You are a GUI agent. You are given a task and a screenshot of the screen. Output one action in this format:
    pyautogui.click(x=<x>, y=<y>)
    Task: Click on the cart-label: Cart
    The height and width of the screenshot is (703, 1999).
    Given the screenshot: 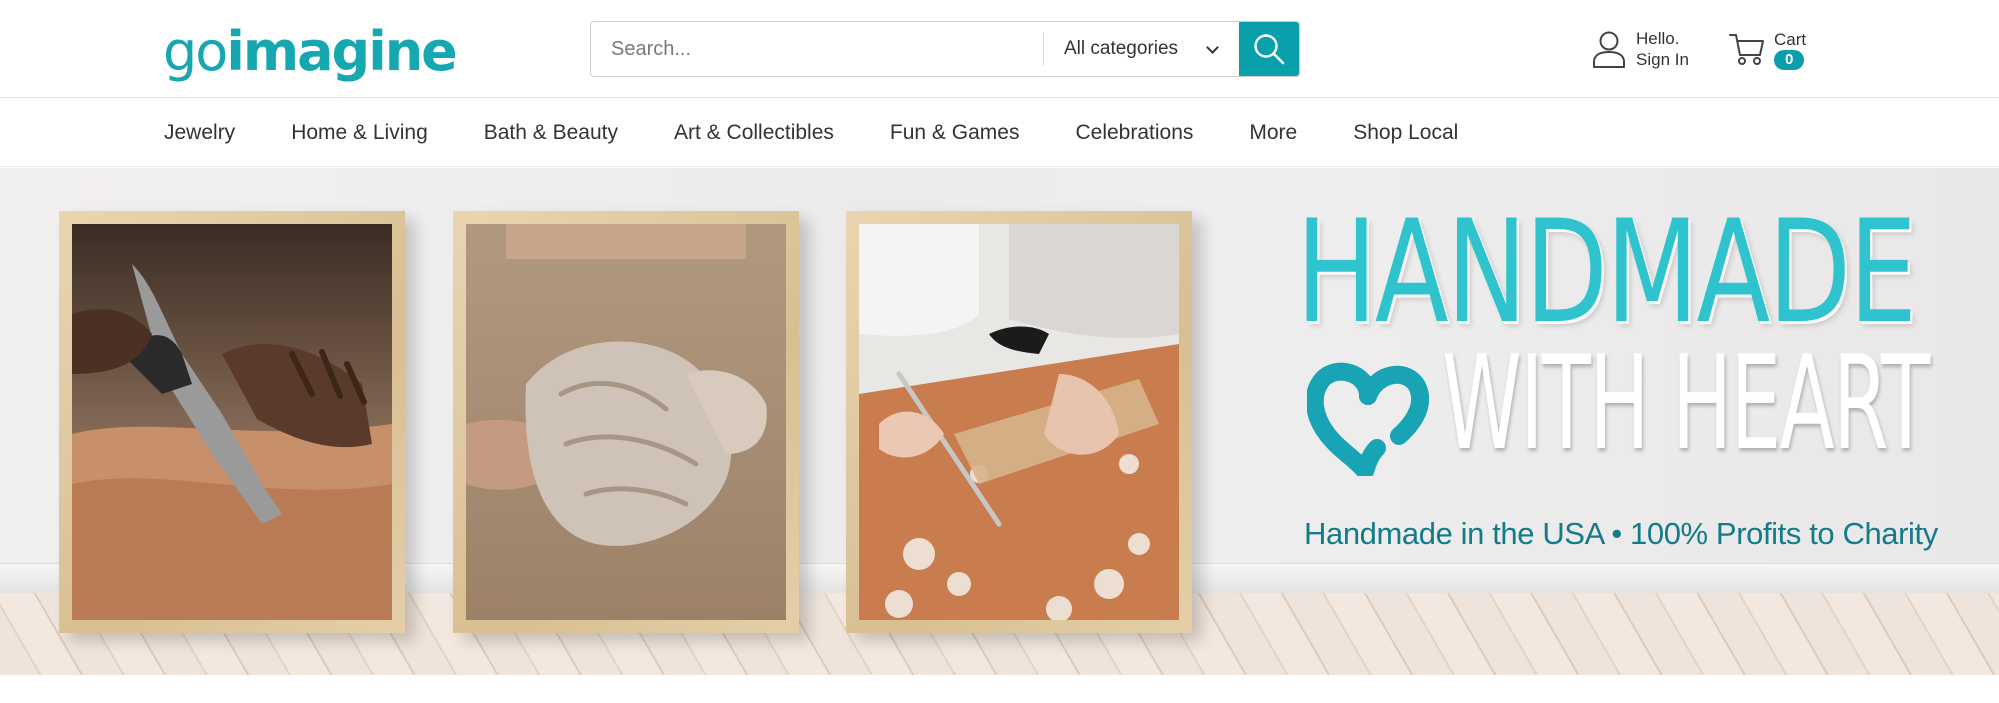 What is the action you would take?
    pyautogui.click(x=1790, y=39)
    